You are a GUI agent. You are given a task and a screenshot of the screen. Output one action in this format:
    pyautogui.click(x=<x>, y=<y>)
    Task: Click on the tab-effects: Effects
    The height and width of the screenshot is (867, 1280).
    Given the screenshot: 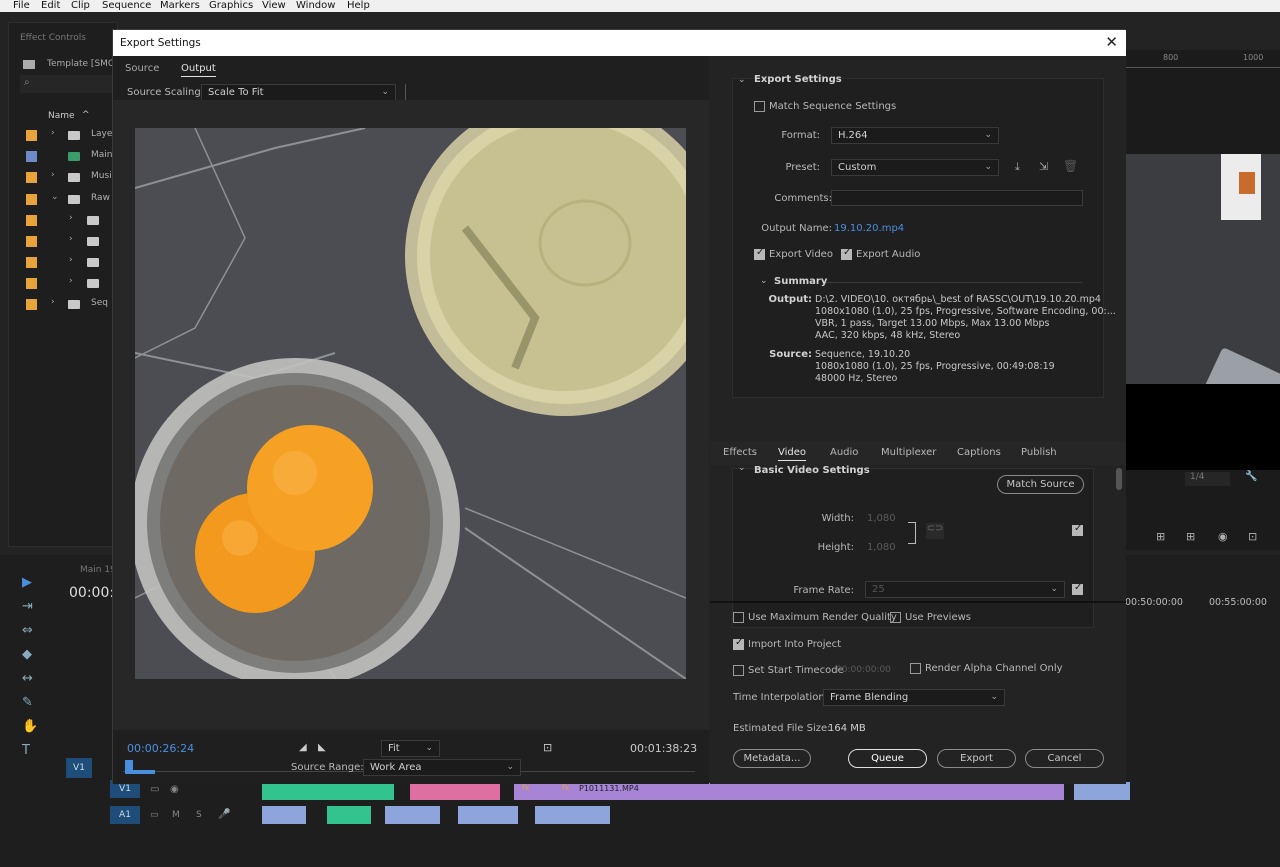 What is the action you would take?
    pyautogui.click(x=740, y=452)
    